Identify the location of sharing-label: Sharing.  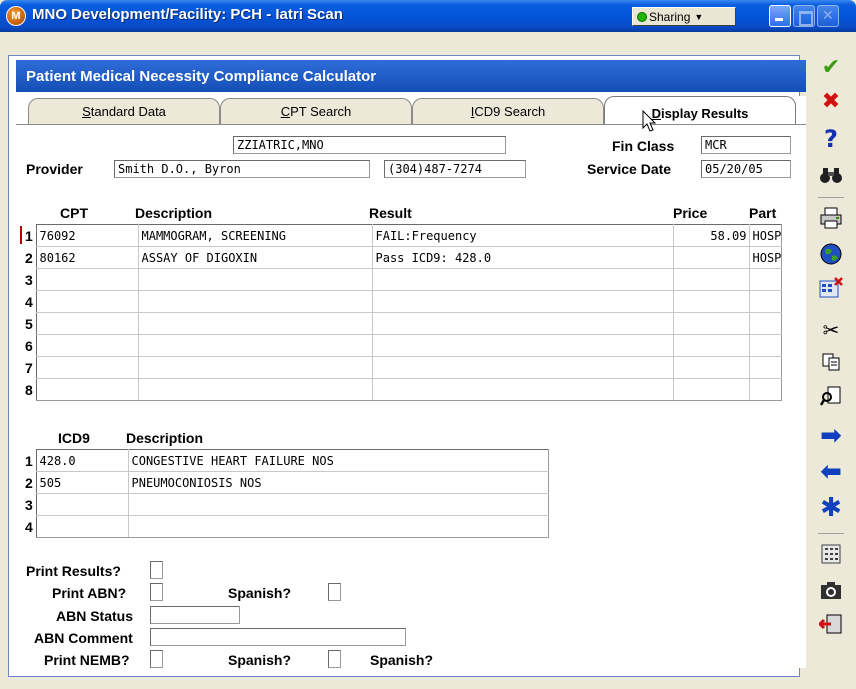
(670, 16).